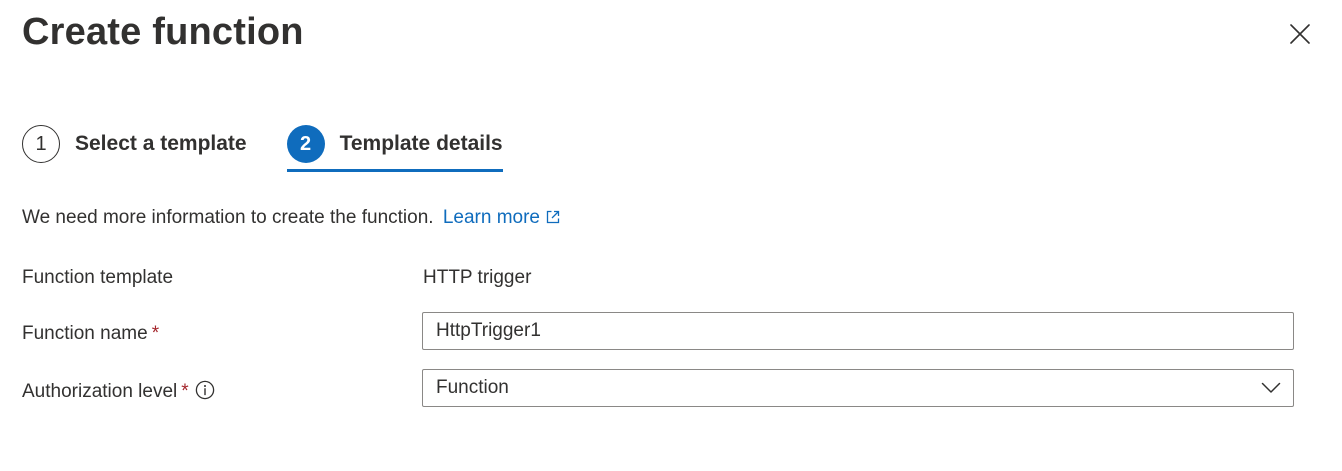  Describe the element at coordinates (305, 144) in the screenshot. I see `step-number-2: 2` at that location.